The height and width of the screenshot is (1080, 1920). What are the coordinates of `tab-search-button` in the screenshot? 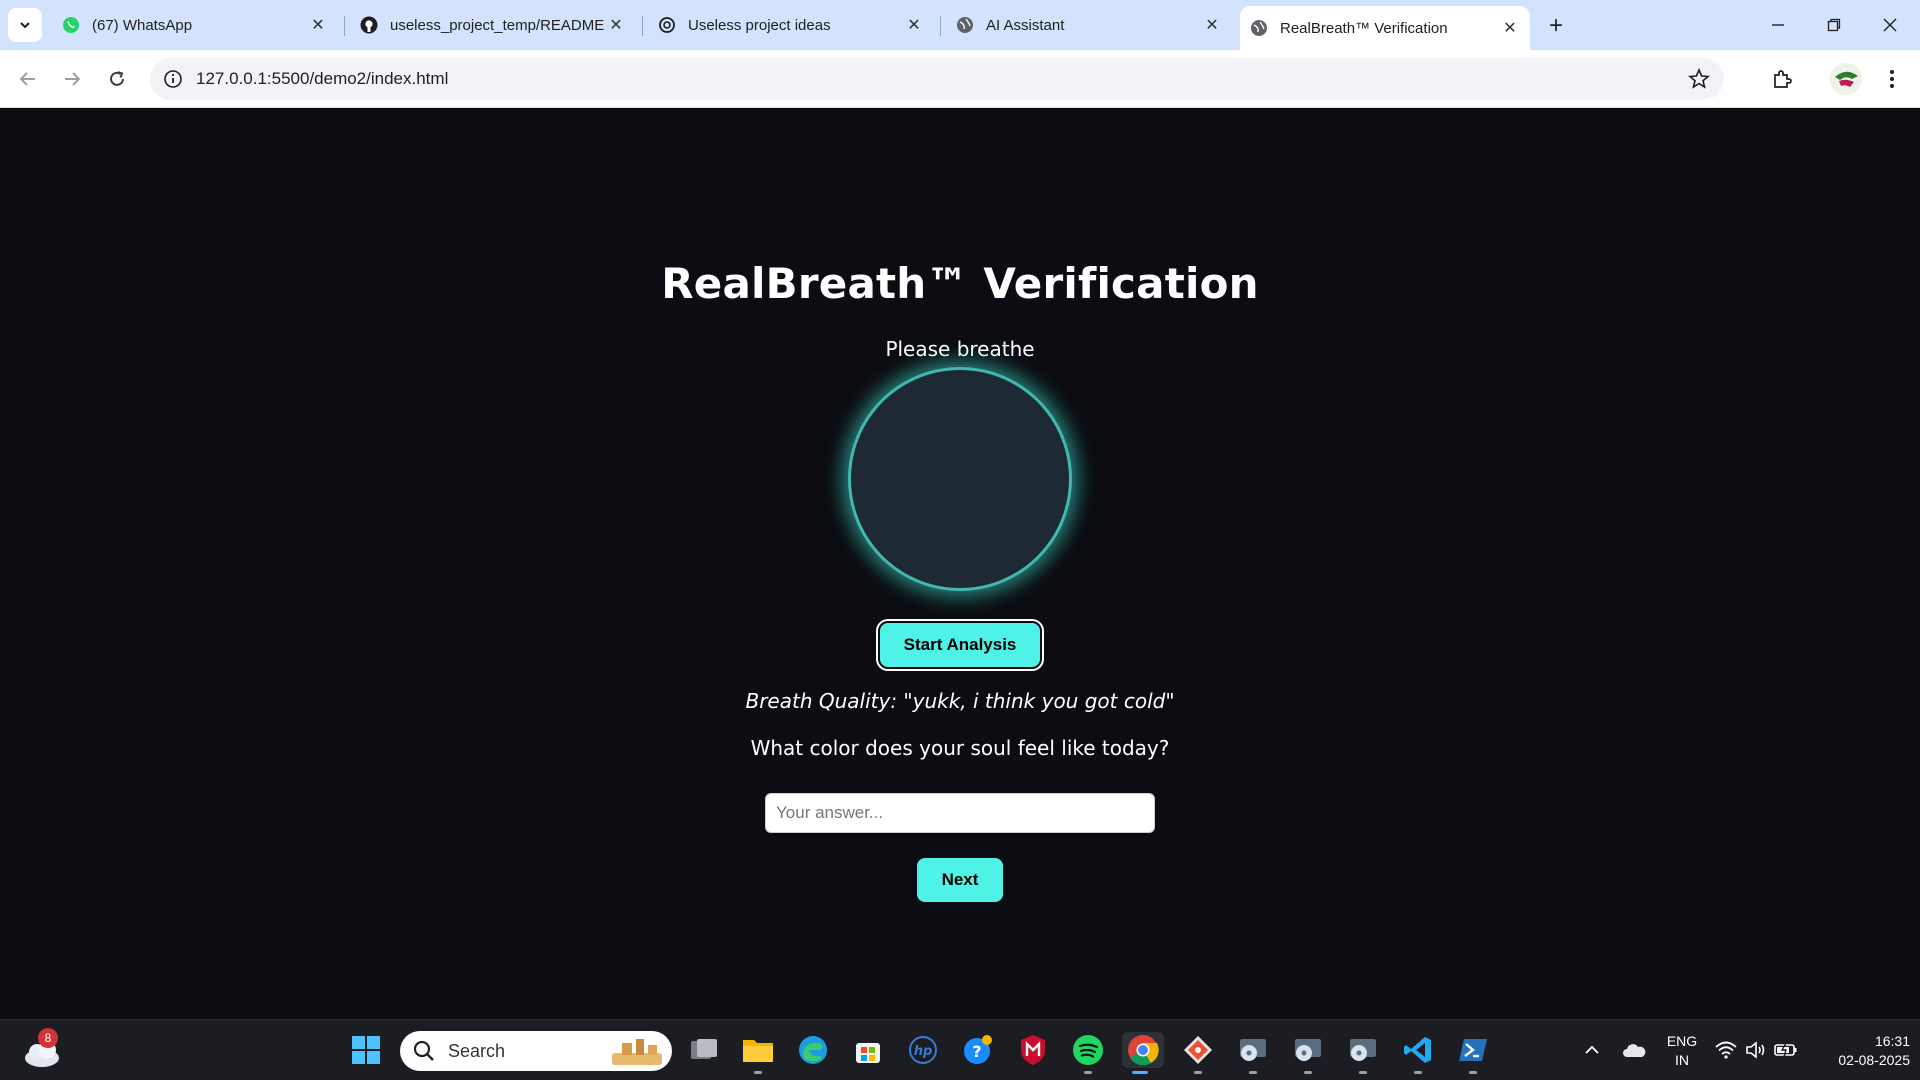 It's located at (25, 25).